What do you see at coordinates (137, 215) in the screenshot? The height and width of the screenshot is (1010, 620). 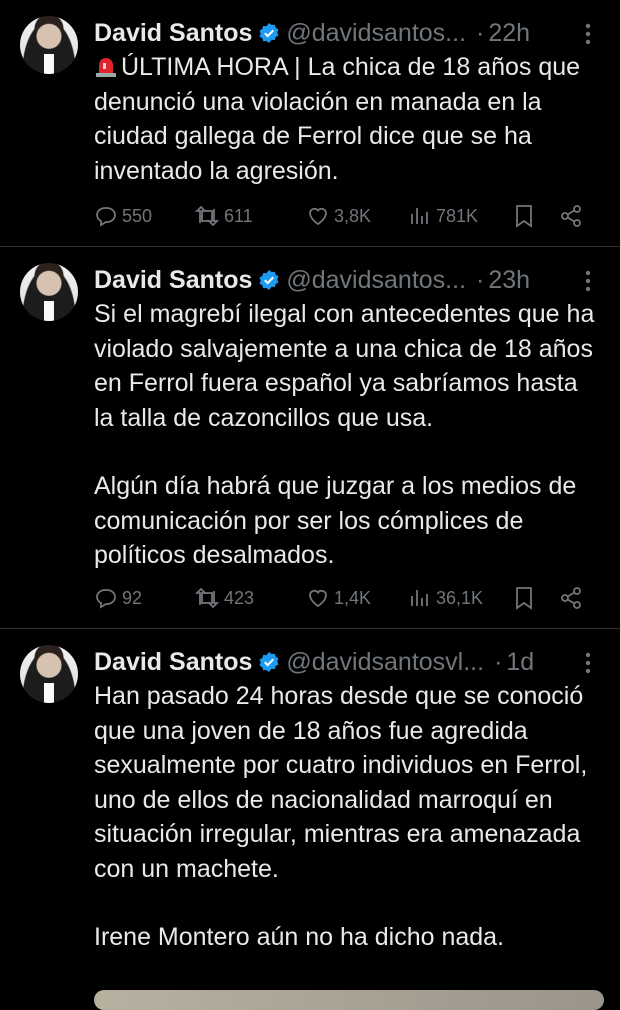 I see `reply-count: 550` at bounding box center [137, 215].